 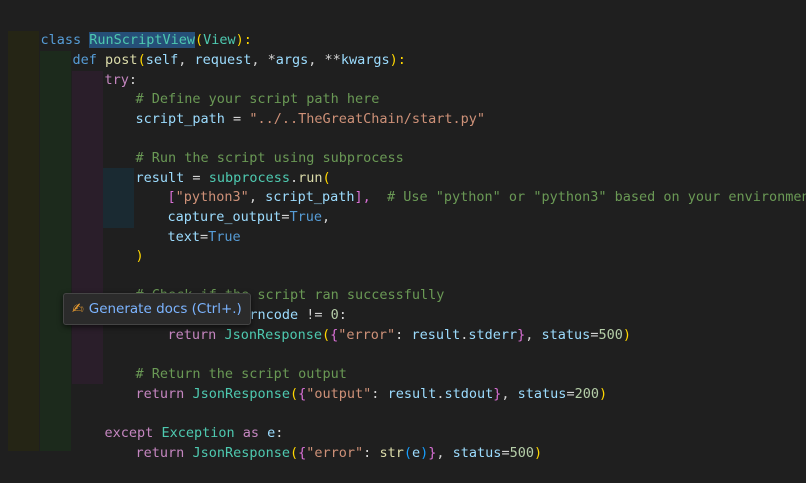 I want to click on code-line: text=True, so click(x=188, y=226).